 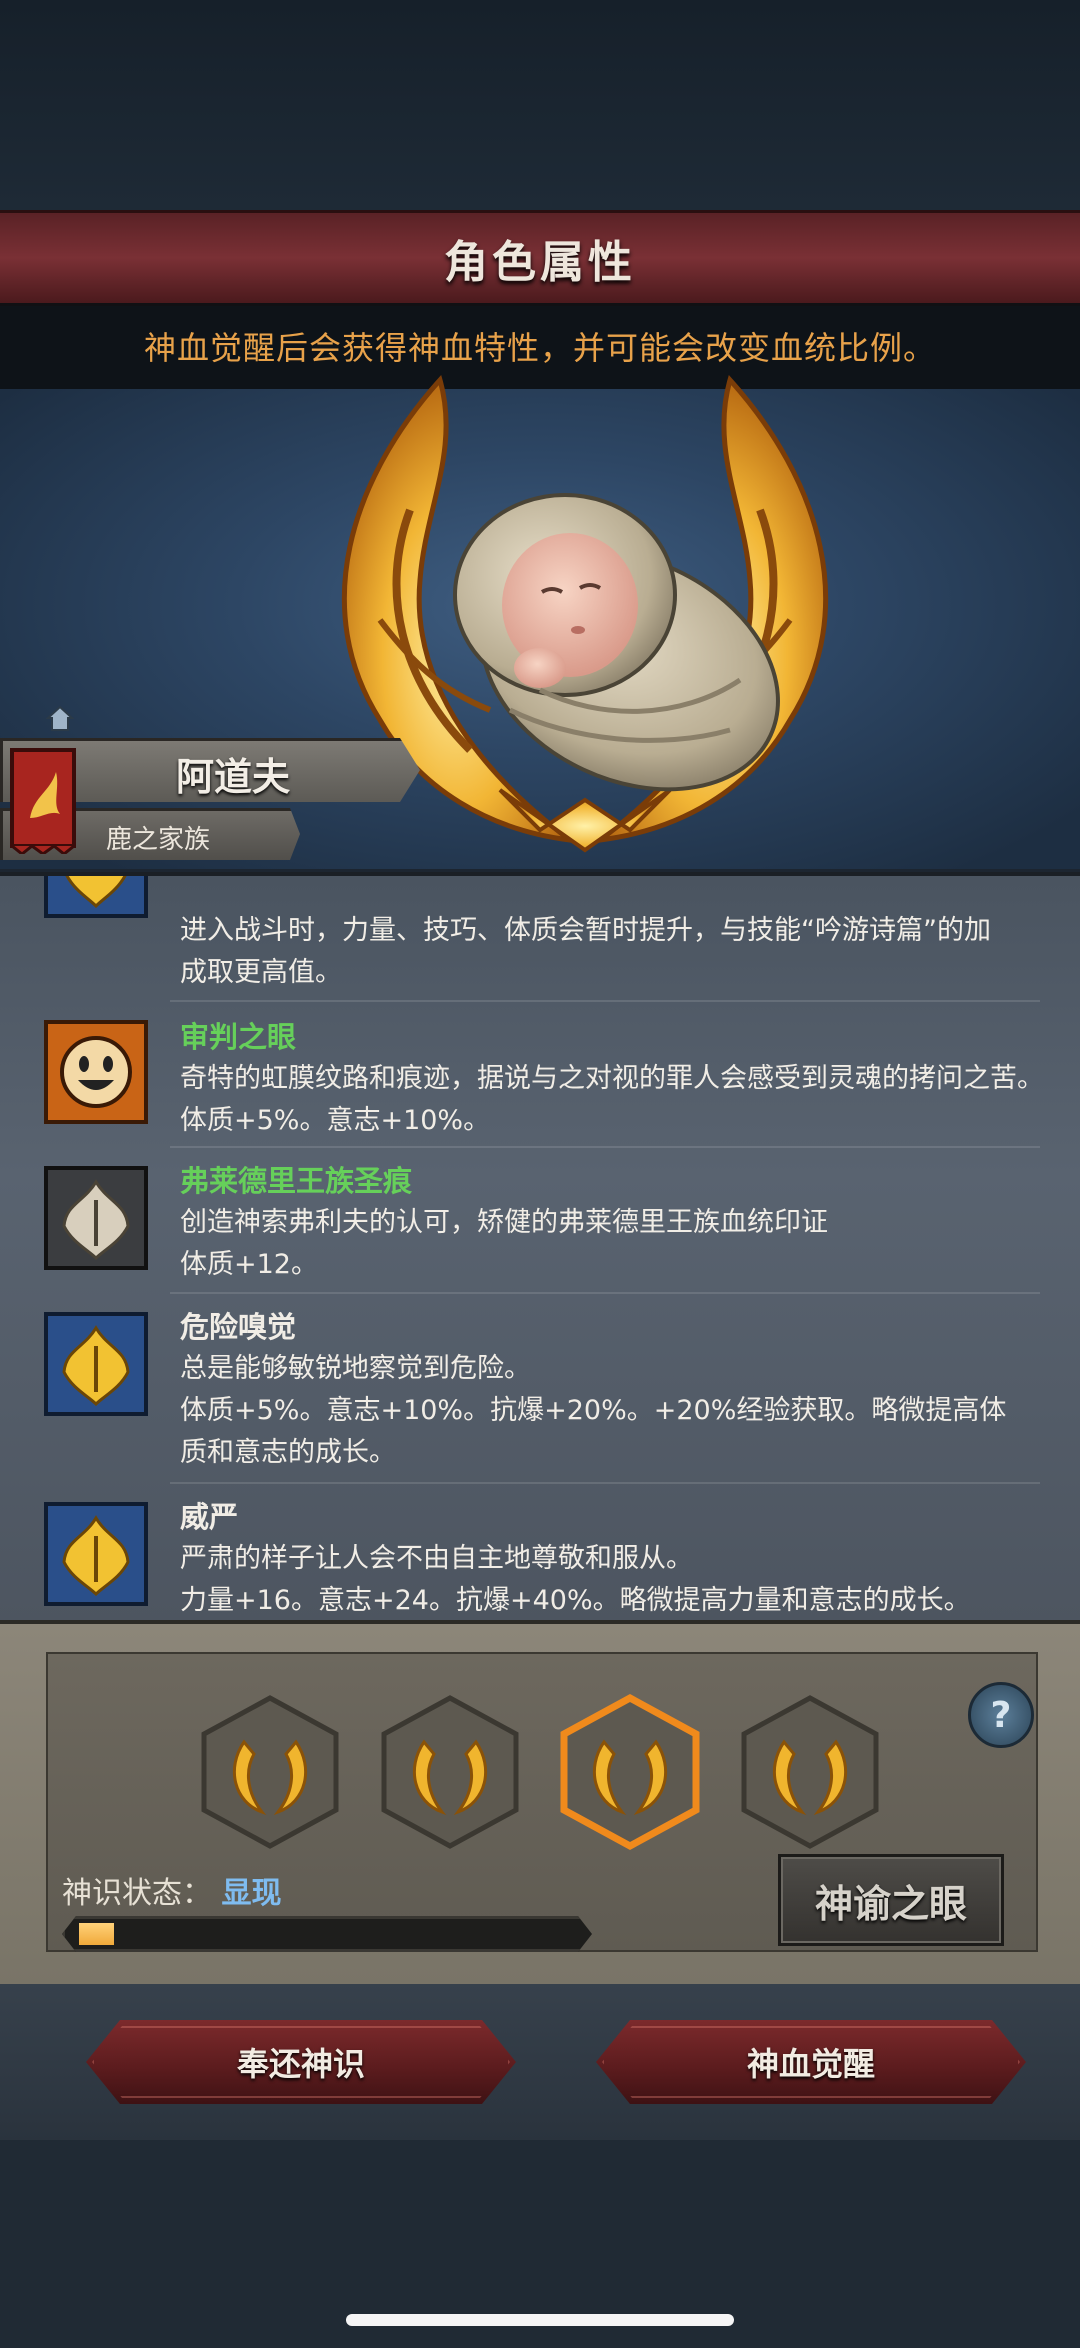 What do you see at coordinates (585, 930) in the screenshot?
I see `trait-description-line: 进入战斗时，力量、技巧、体质会暂时提升，与技能“吟游诗篇”的加` at bounding box center [585, 930].